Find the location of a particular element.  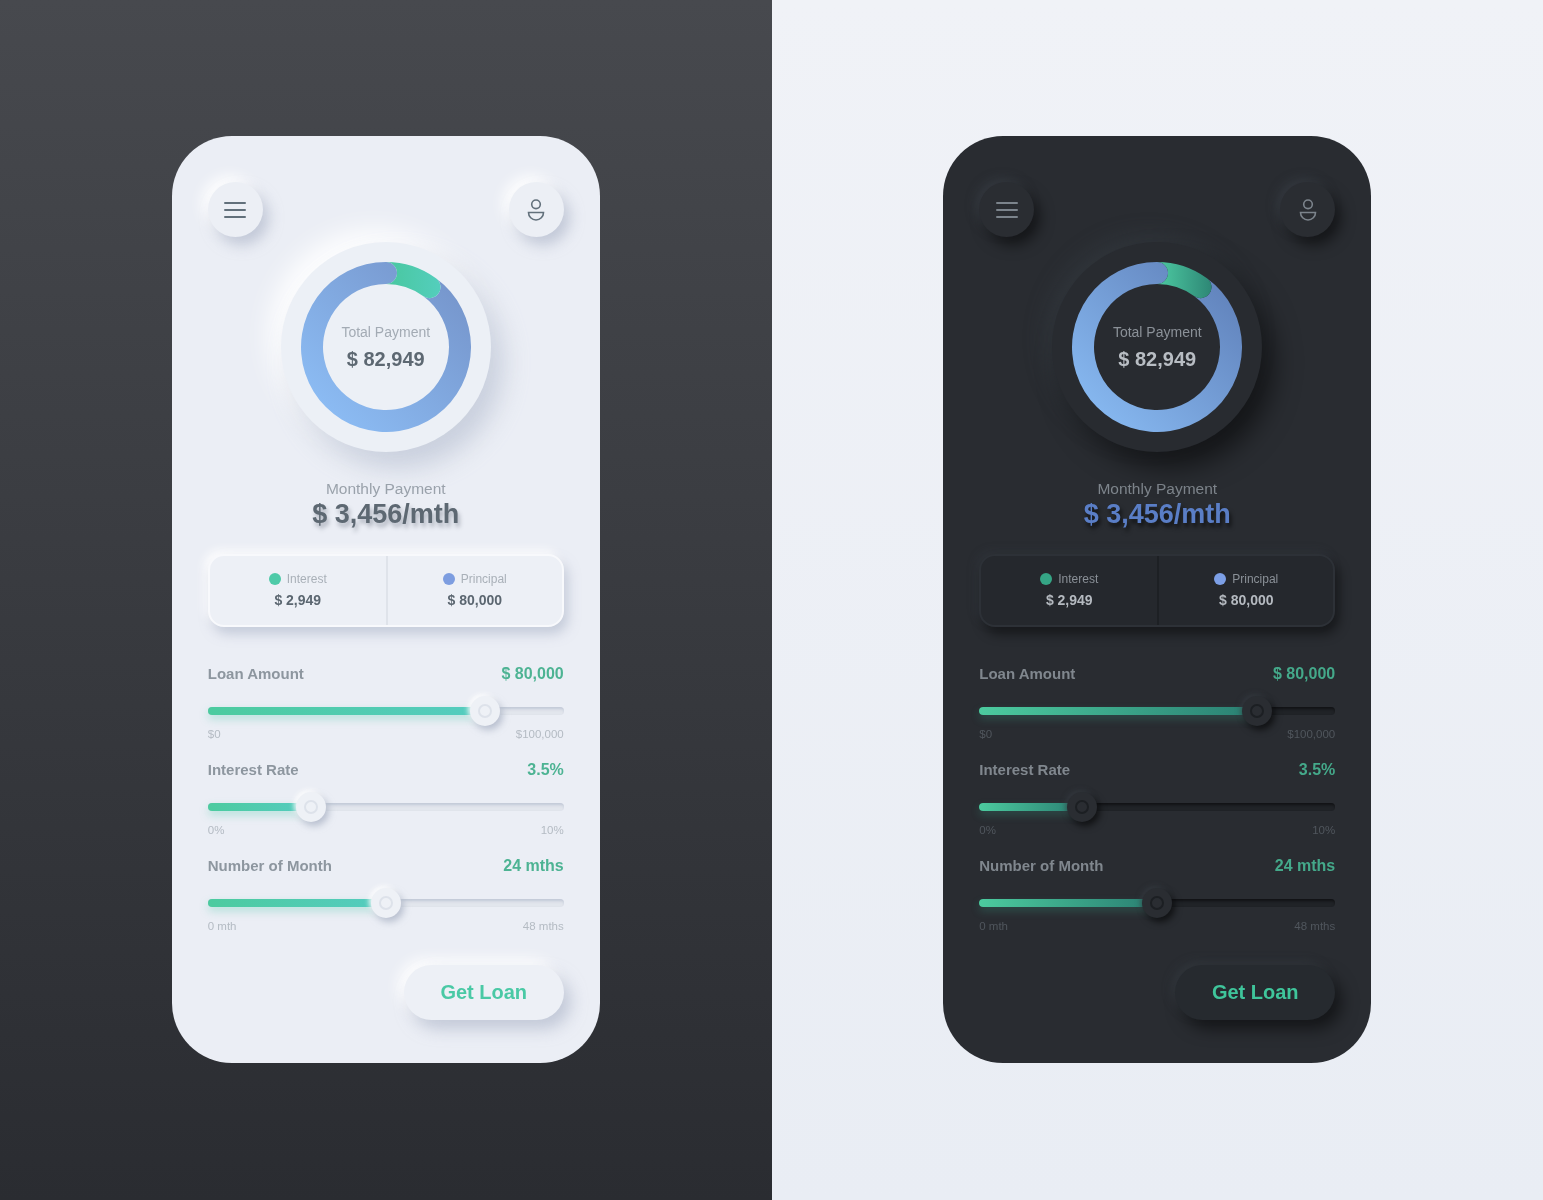

get-loan-button: Get Loan is located at coordinates (1255, 992).